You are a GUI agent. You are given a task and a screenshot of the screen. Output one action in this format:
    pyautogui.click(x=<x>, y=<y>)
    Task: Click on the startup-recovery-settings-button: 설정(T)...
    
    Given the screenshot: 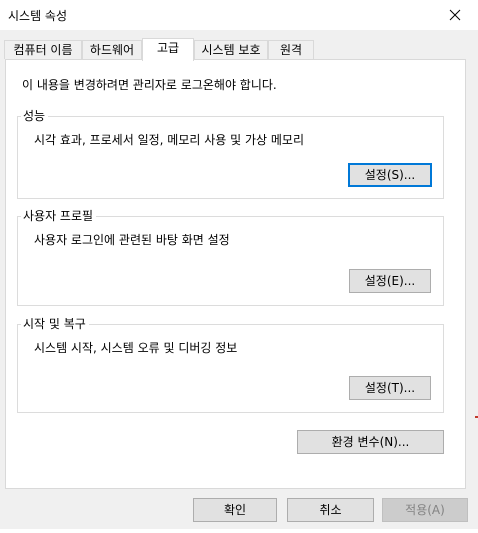 What is the action you would take?
    pyautogui.click(x=390, y=388)
    